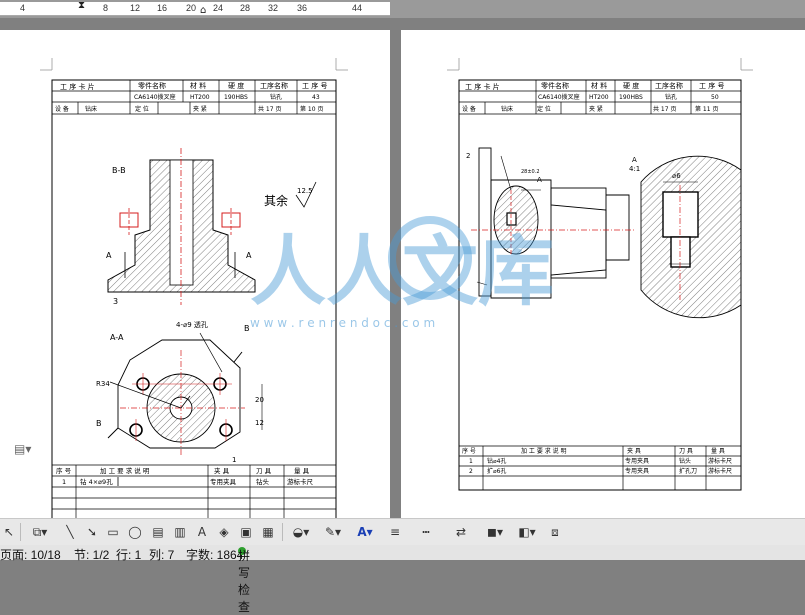  Describe the element at coordinates (115, 301) in the screenshot. I see `callout-label: 3` at that location.